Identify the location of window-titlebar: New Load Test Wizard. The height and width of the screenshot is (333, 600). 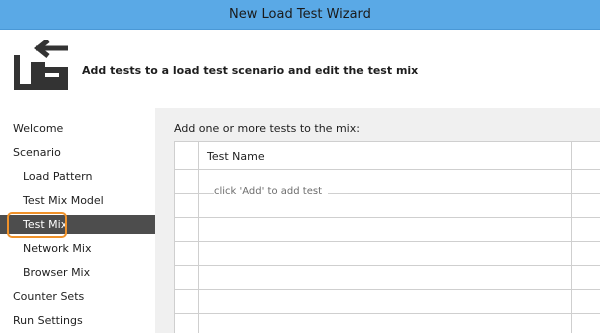
(300, 15).